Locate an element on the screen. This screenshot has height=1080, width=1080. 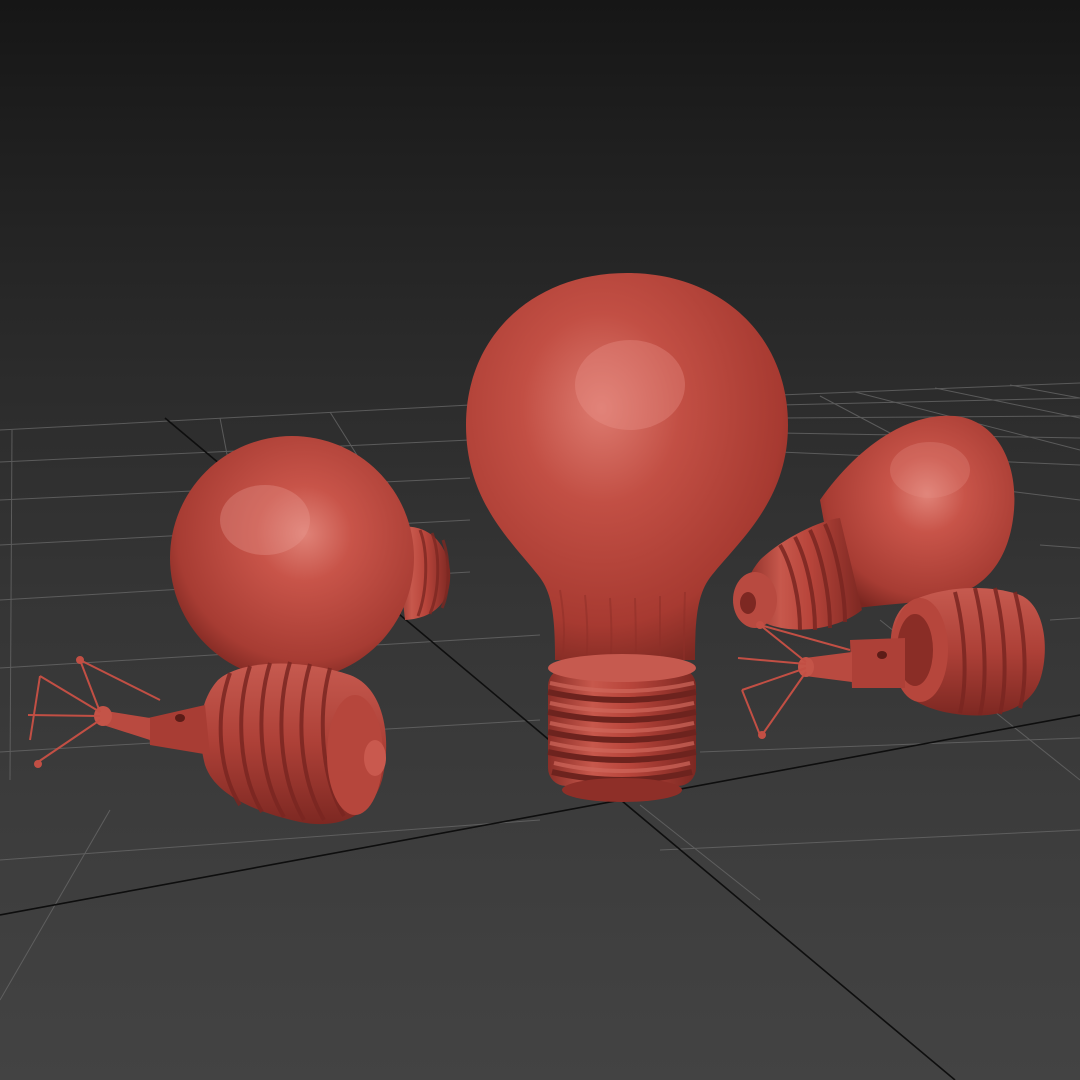
bulb-large-upright is located at coordinates (627, 537).